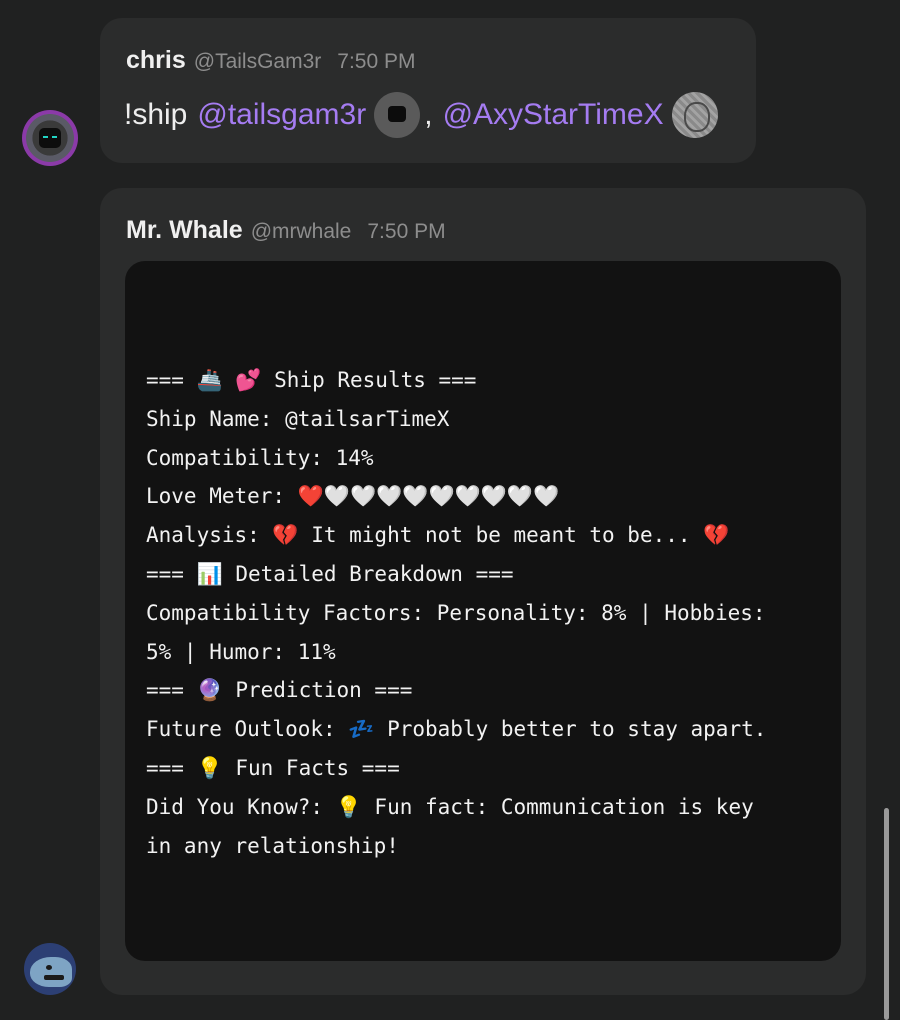  What do you see at coordinates (184, 230) in the screenshot?
I see `author-name: Mr. Whale` at bounding box center [184, 230].